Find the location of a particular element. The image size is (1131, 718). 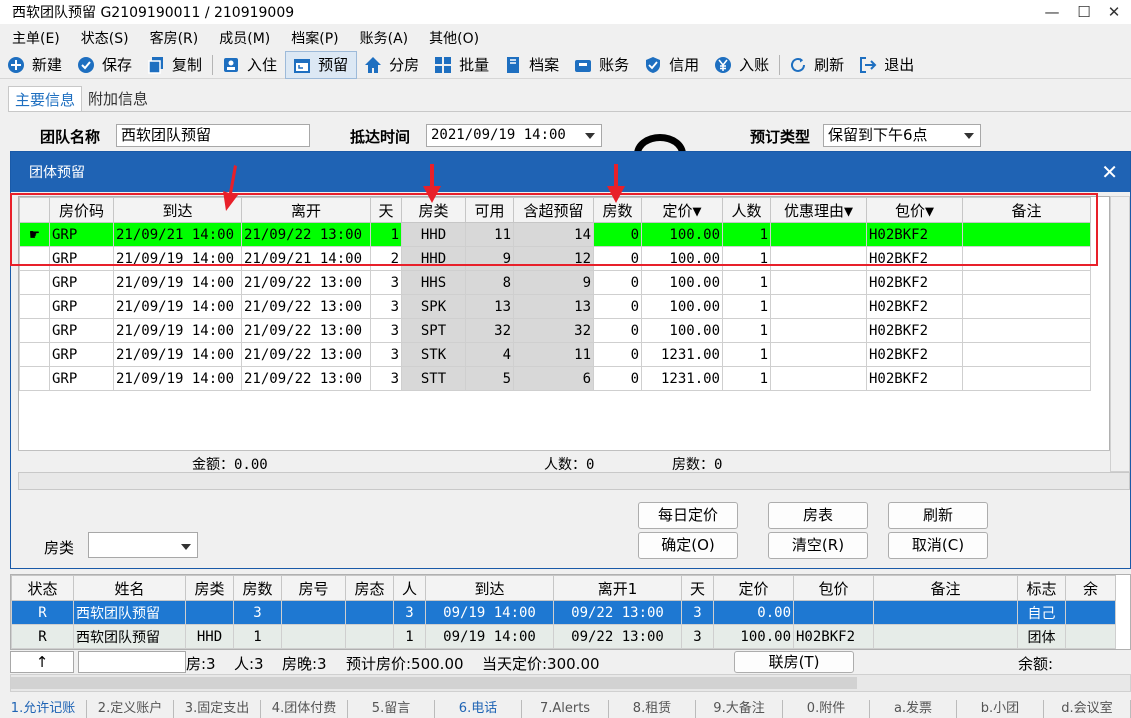

tab-main-info: 主要信息 is located at coordinates (45, 99).